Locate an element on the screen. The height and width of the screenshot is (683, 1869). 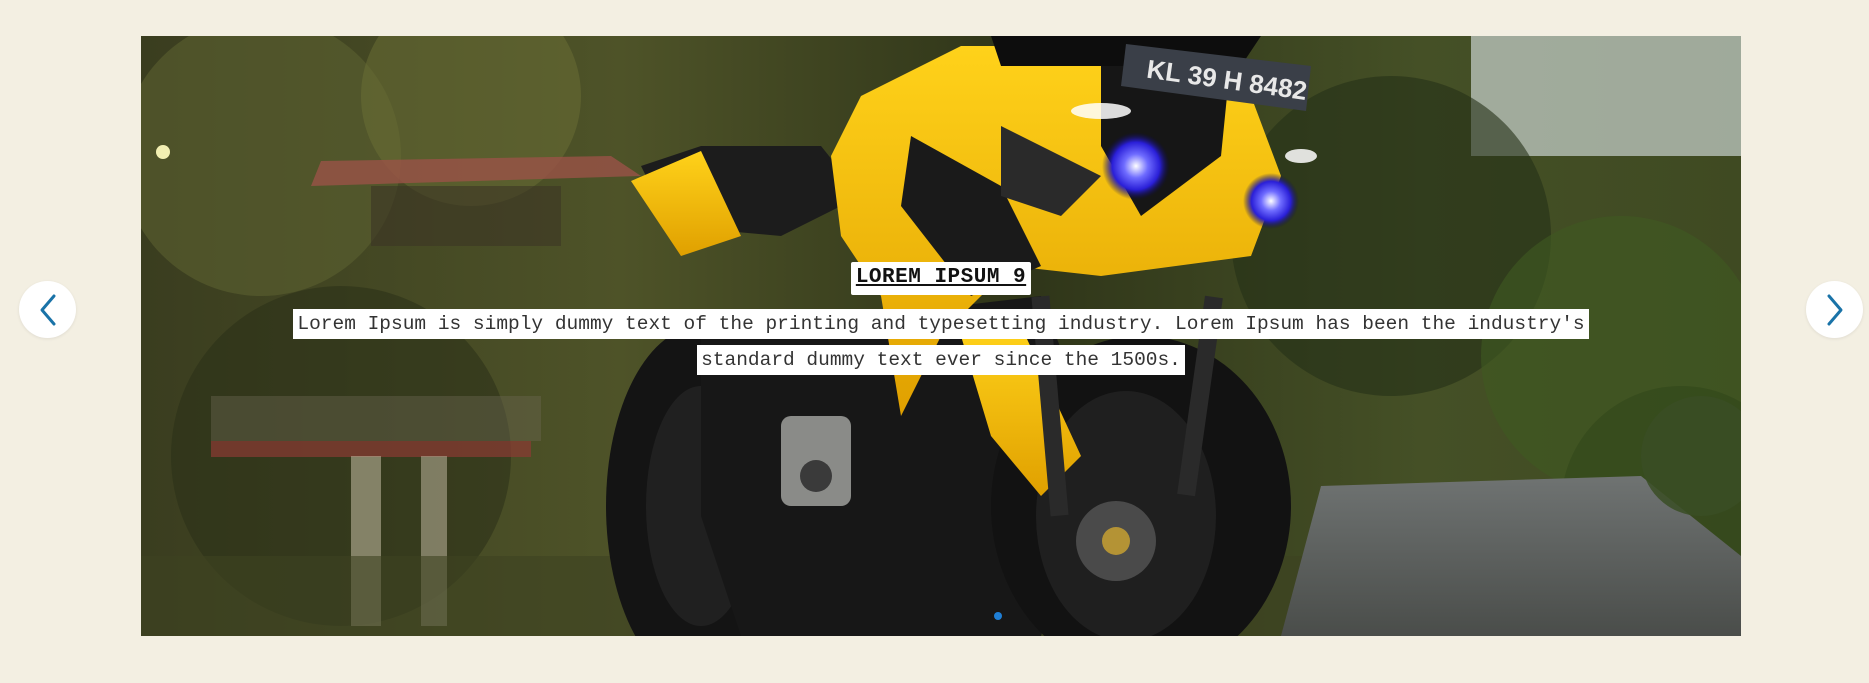
previous-slide-button is located at coordinates (47, 309).